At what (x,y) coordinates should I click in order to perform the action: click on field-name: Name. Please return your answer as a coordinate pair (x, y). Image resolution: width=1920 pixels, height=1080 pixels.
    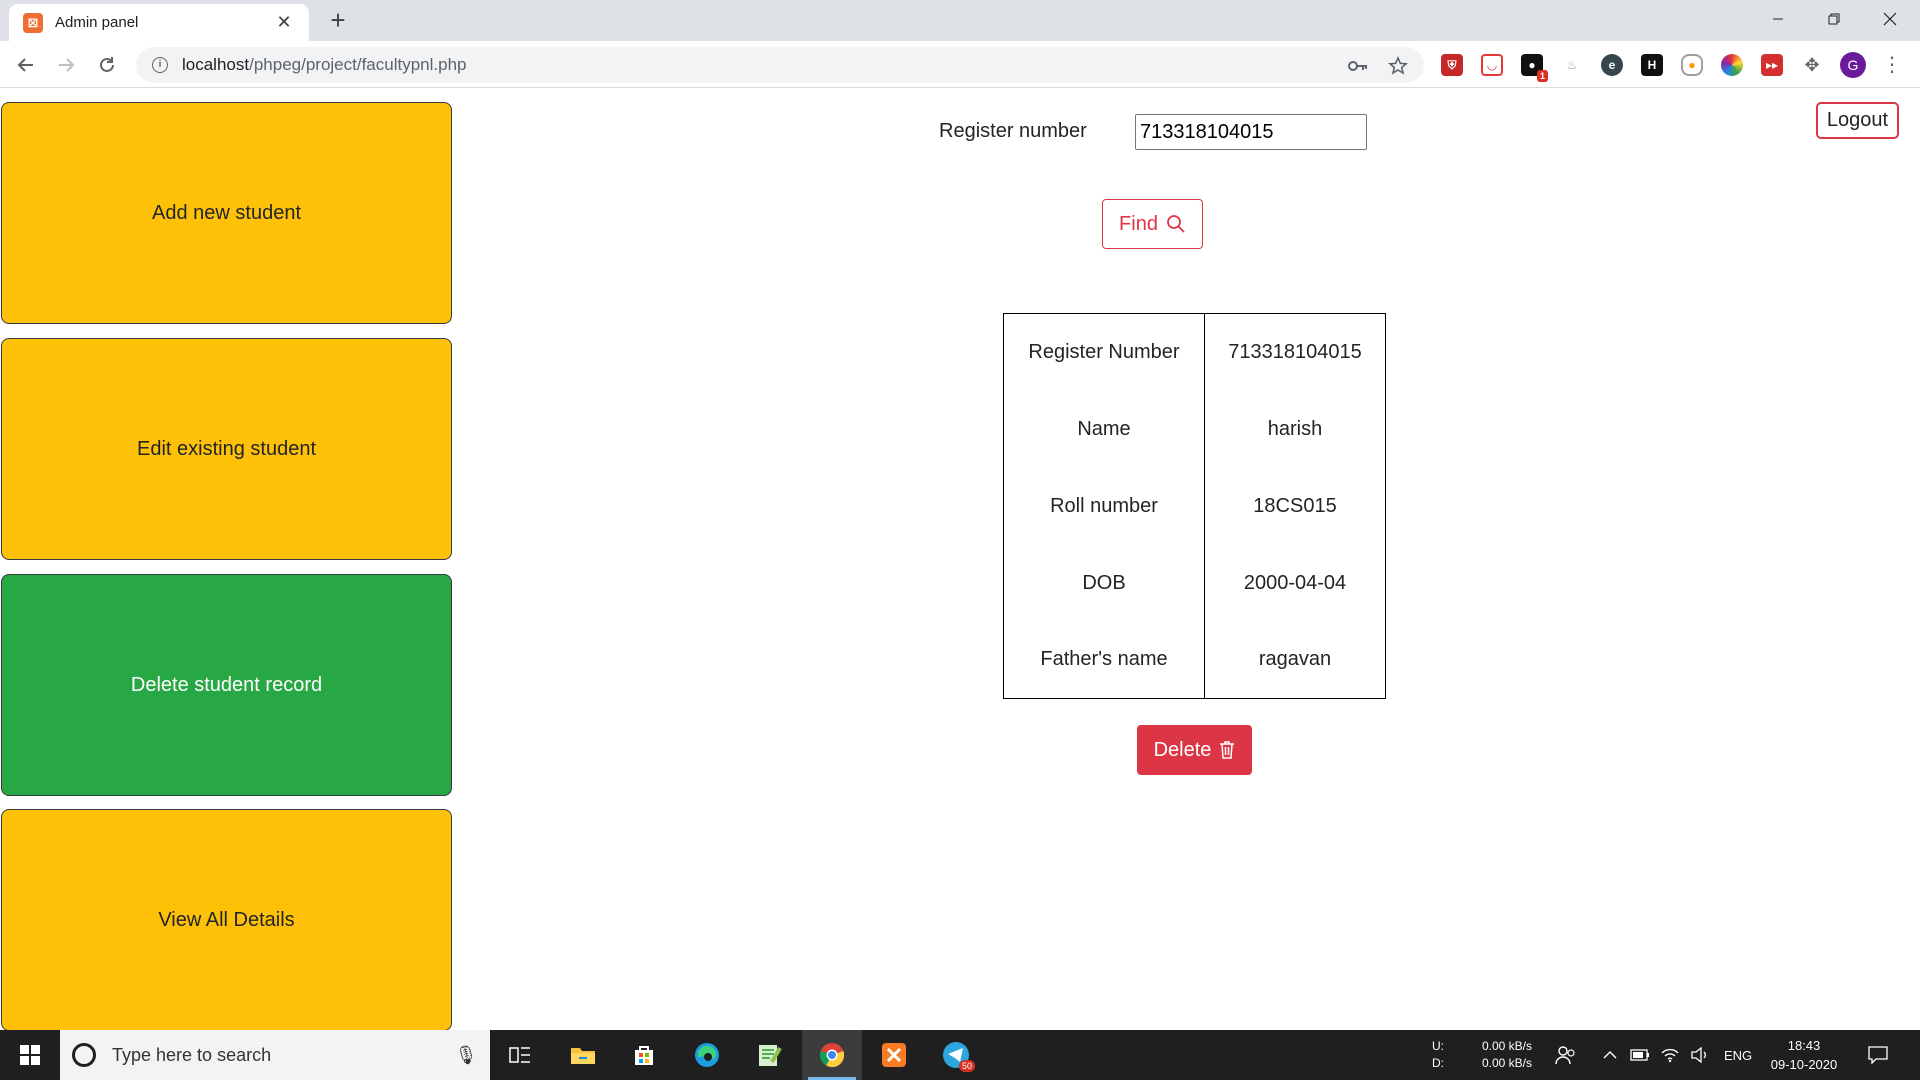
    Looking at the image, I should click on (1104, 429).